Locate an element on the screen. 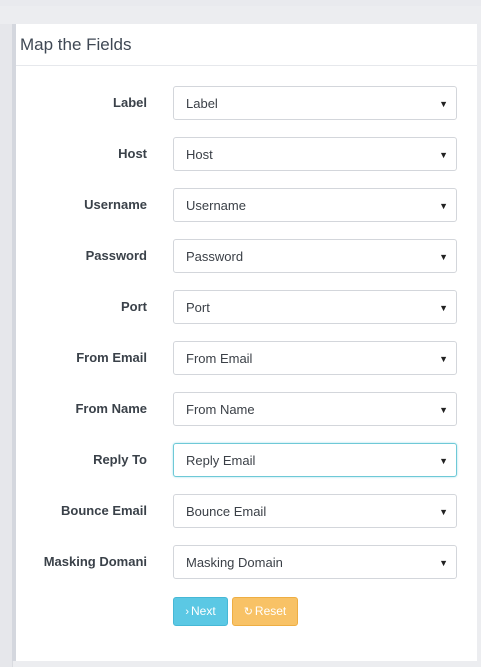  field-row-masking-domain: Masking Domani Masking Domain ▼ is located at coordinates (246, 562).